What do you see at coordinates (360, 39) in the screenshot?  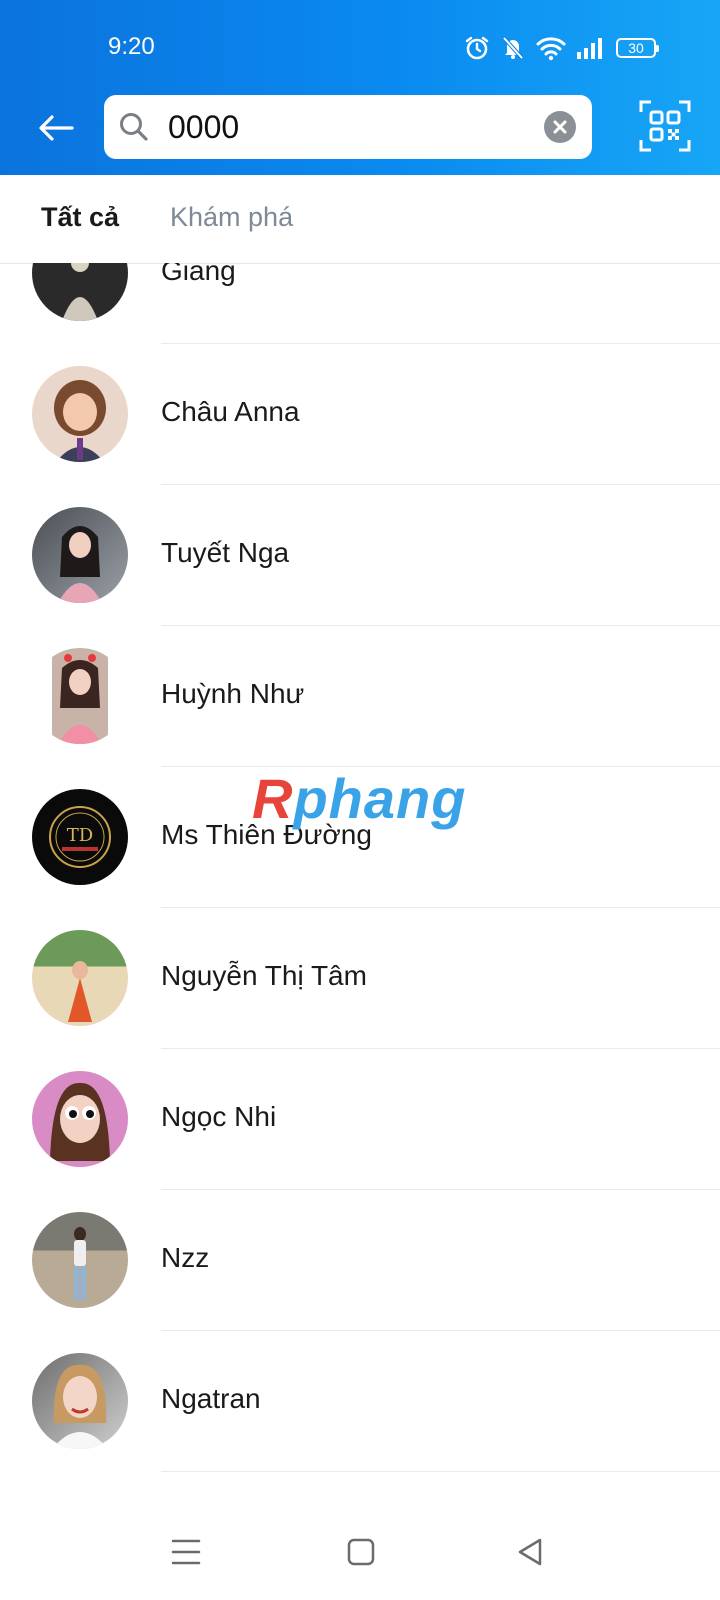 I see `status-bar: 9:20 30` at bounding box center [360, 39].